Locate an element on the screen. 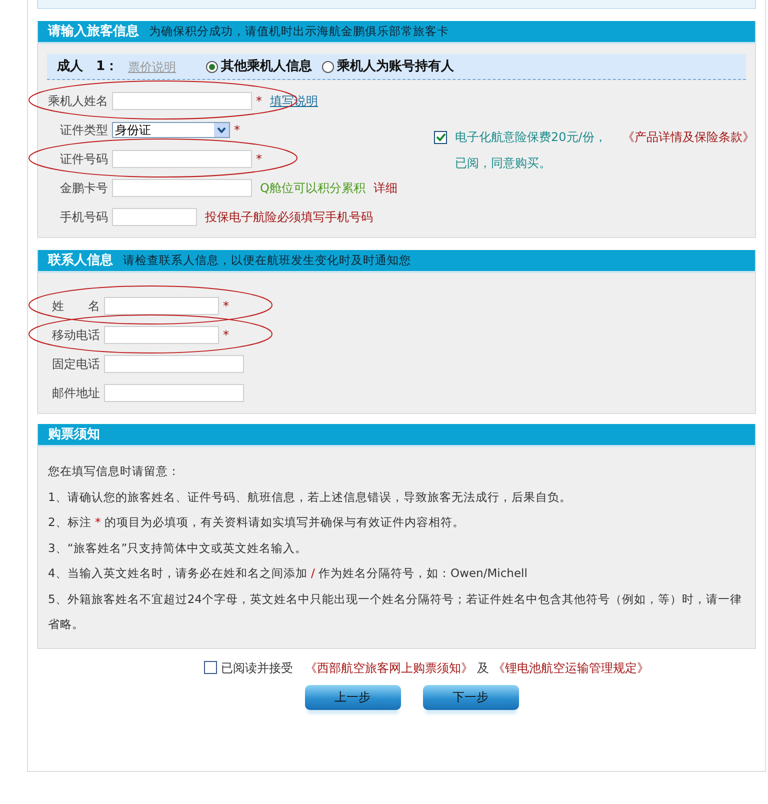  agreement-text: 及 is located at coordinates (483, 668).